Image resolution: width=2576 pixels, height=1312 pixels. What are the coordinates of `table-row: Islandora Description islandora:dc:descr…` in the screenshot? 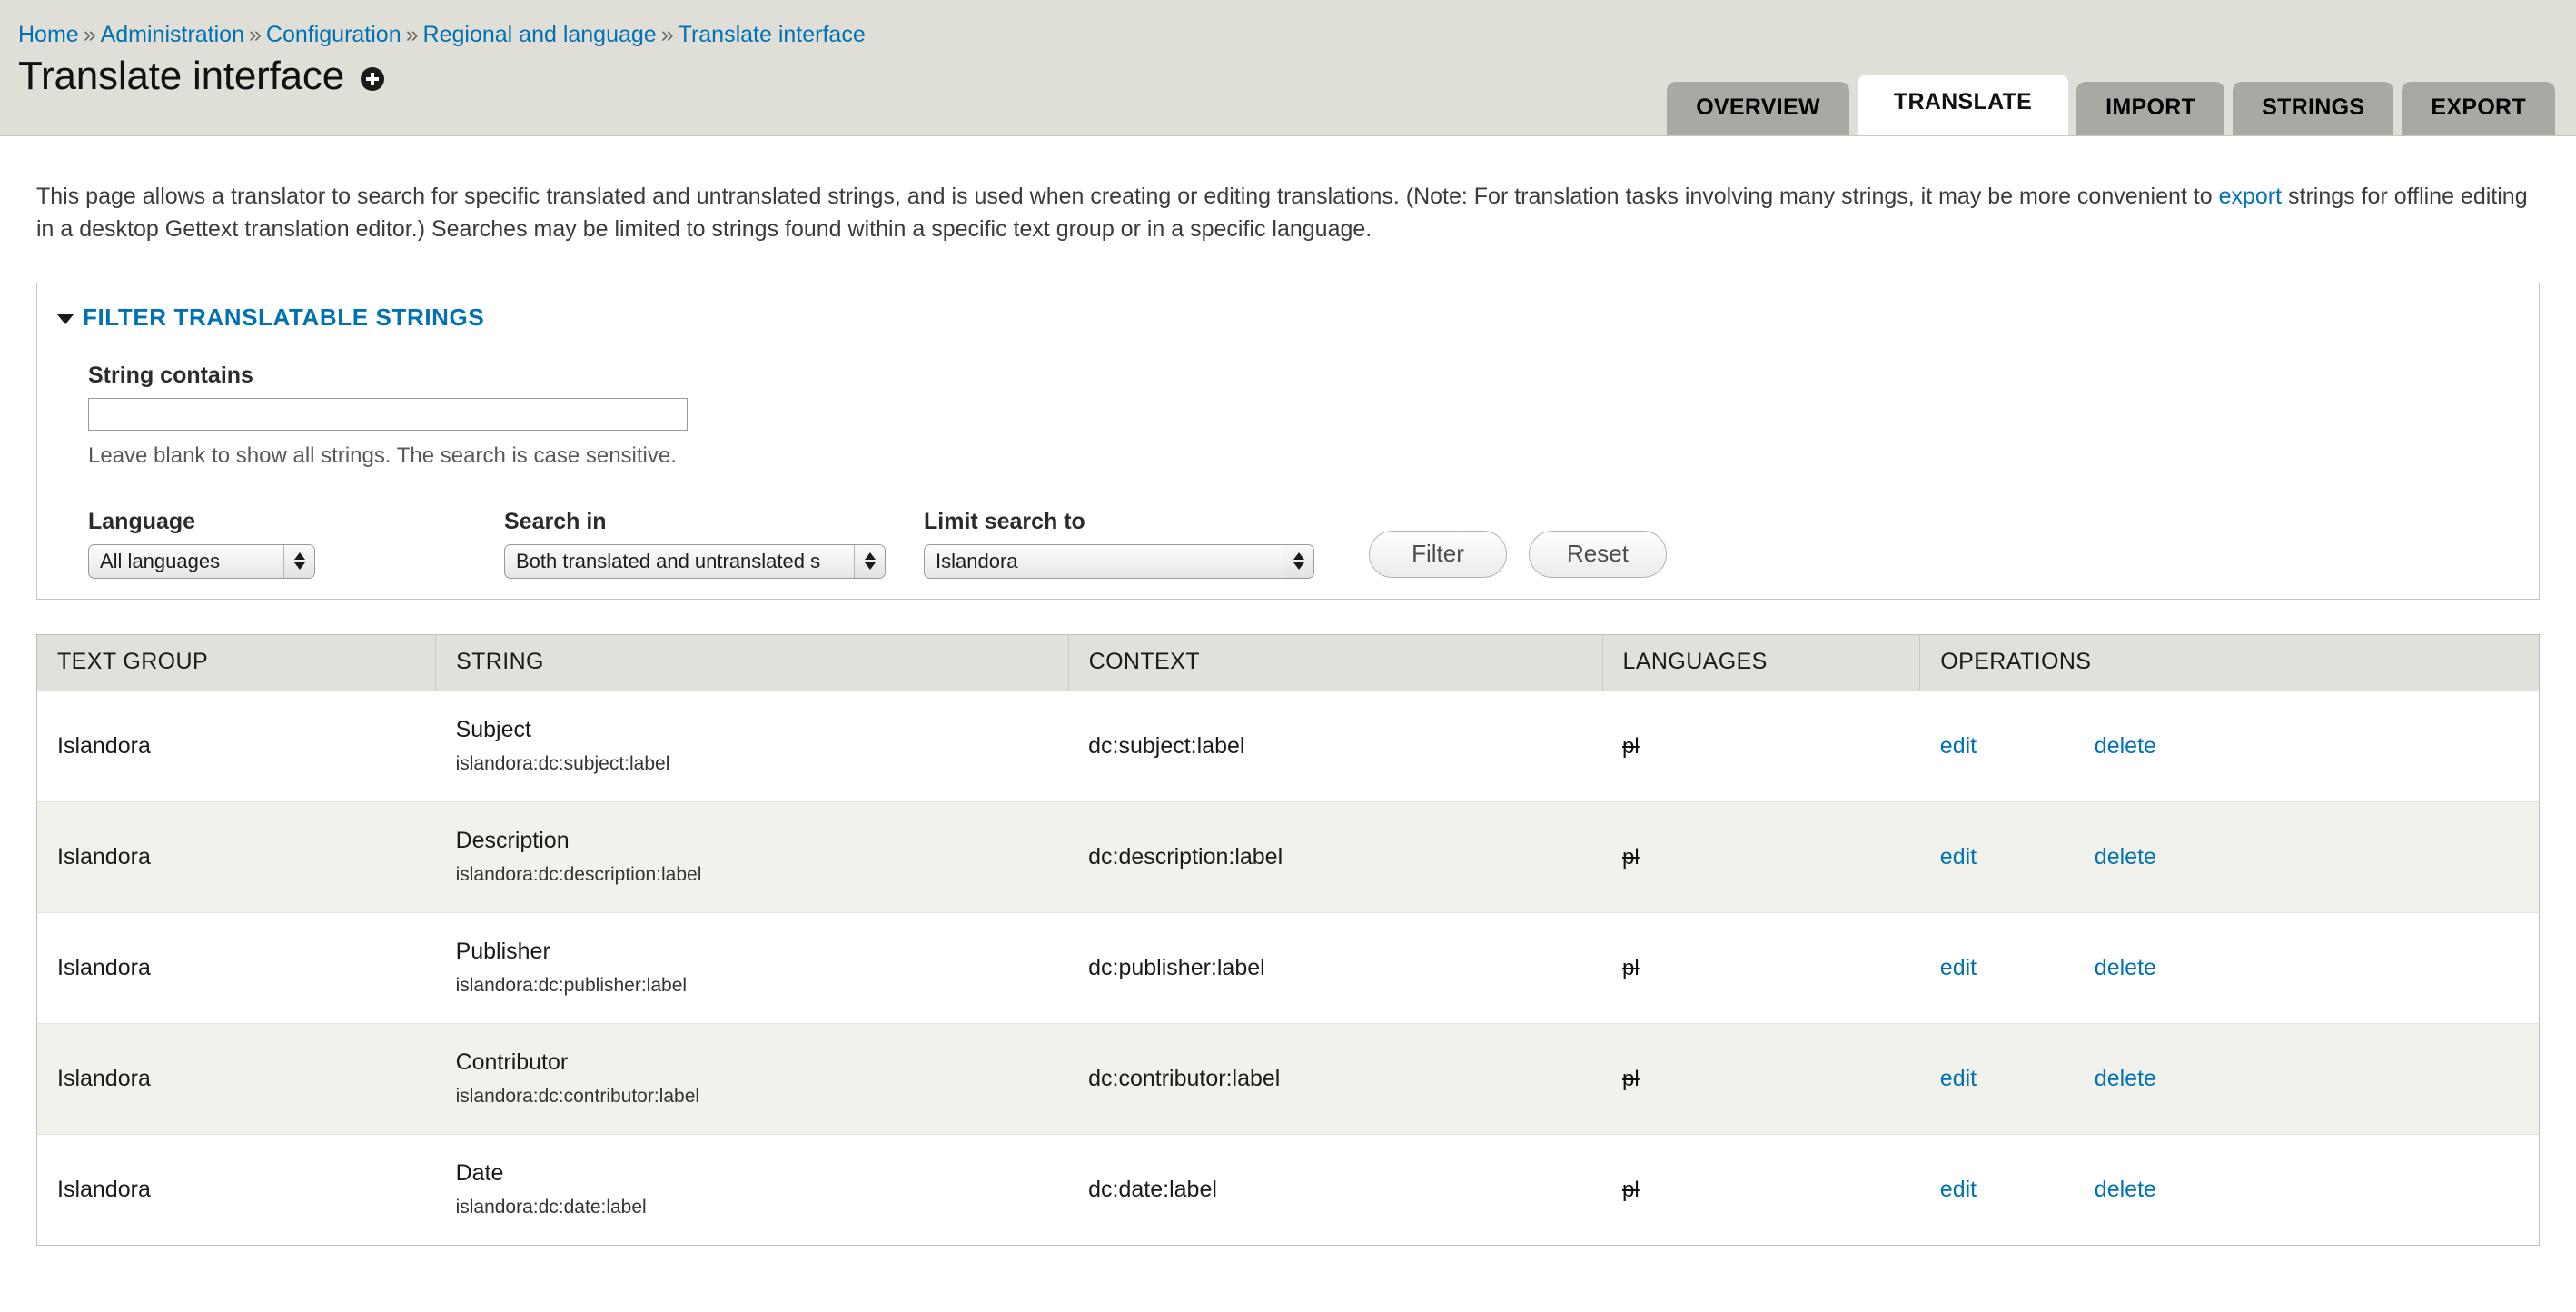 It's located at (1288, 857).